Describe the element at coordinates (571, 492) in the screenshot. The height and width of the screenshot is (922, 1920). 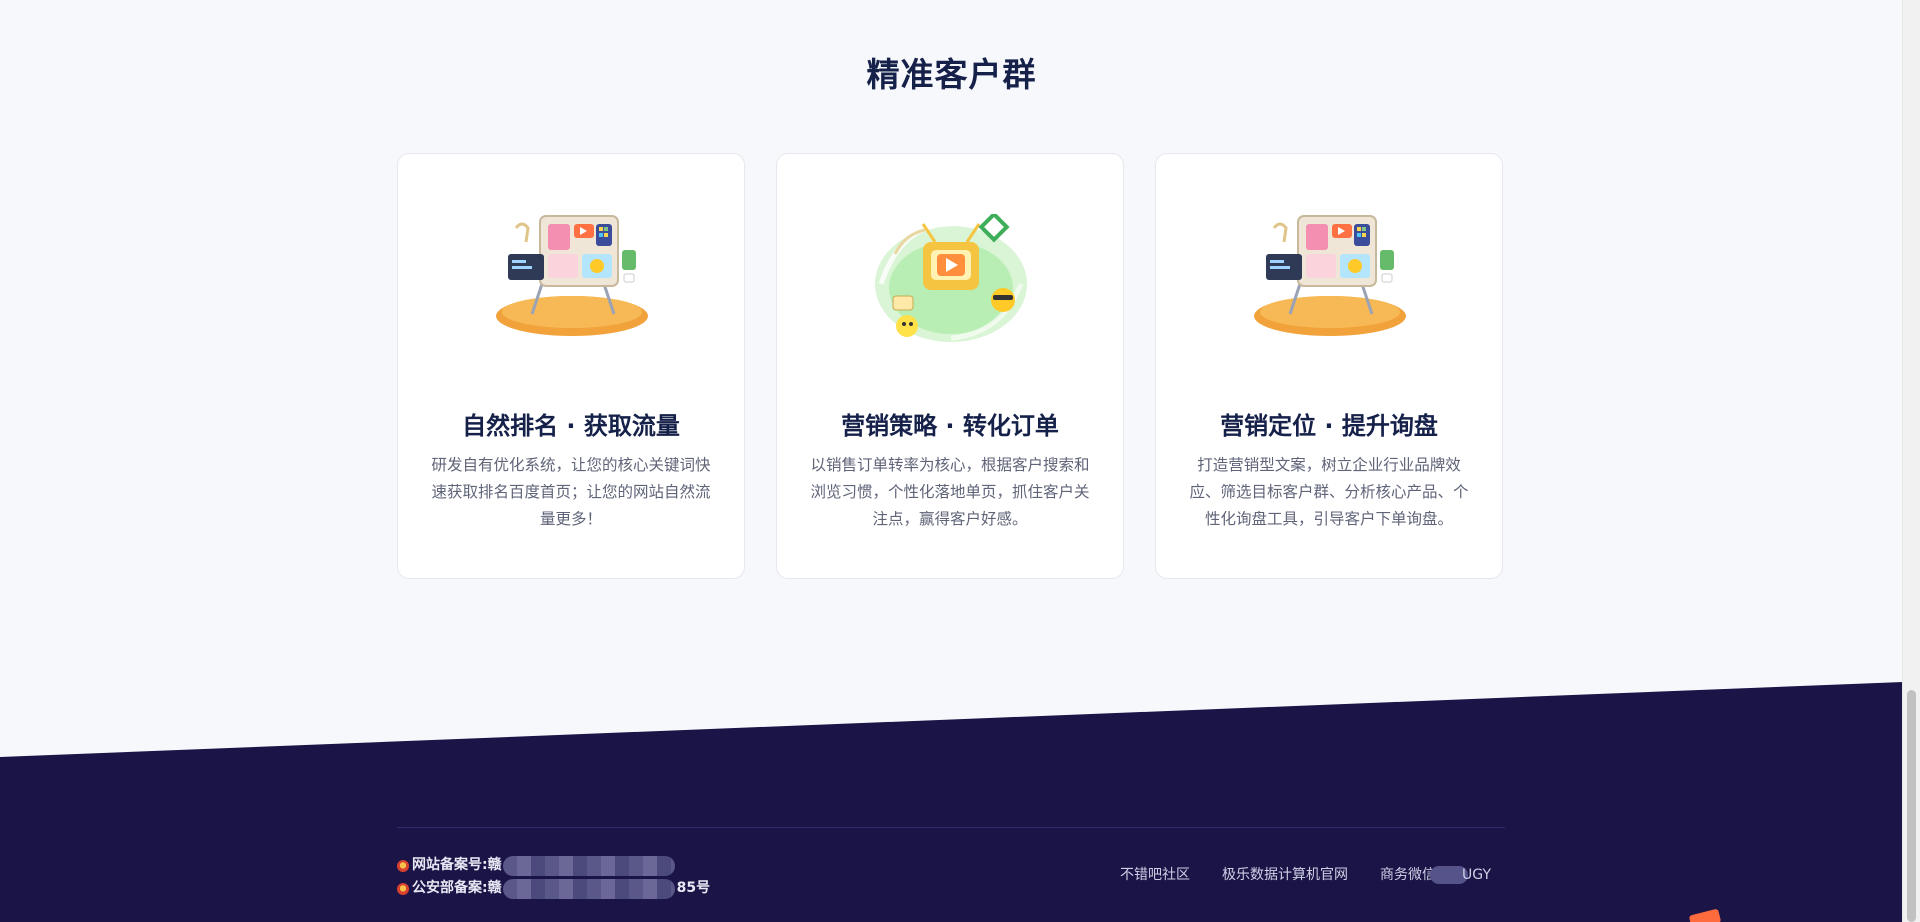
I see `card-description: 研发自有优化系统，让您的核心关键词快速获取排名百度首页；让您的网站自然流量更多！` at that location.